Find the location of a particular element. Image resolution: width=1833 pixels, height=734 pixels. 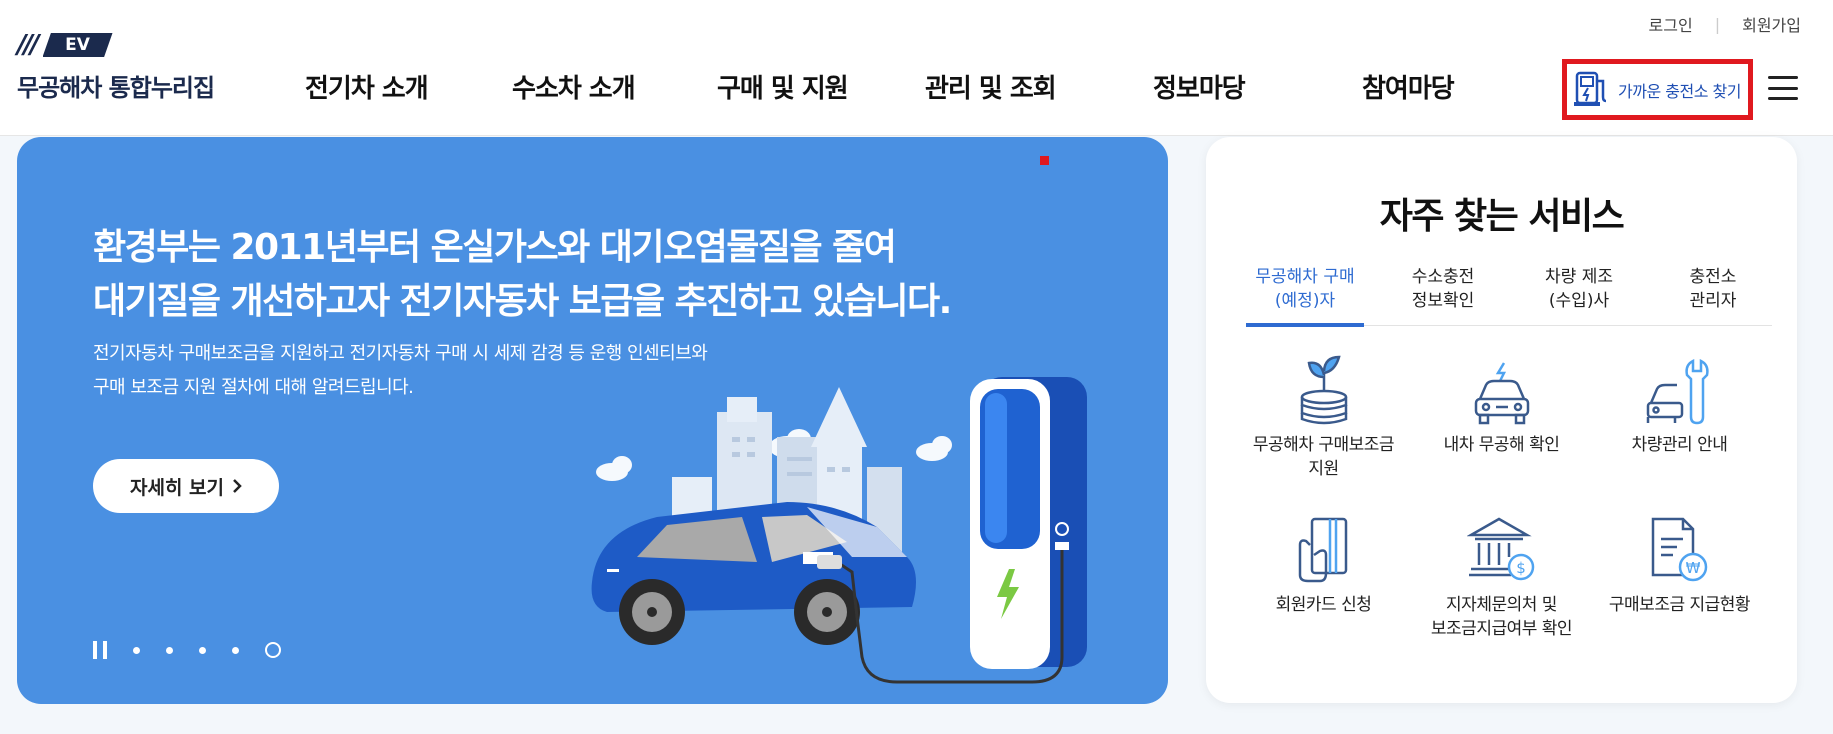

service-label: 차량관리 안내 is located at coordinates (1679, 445).